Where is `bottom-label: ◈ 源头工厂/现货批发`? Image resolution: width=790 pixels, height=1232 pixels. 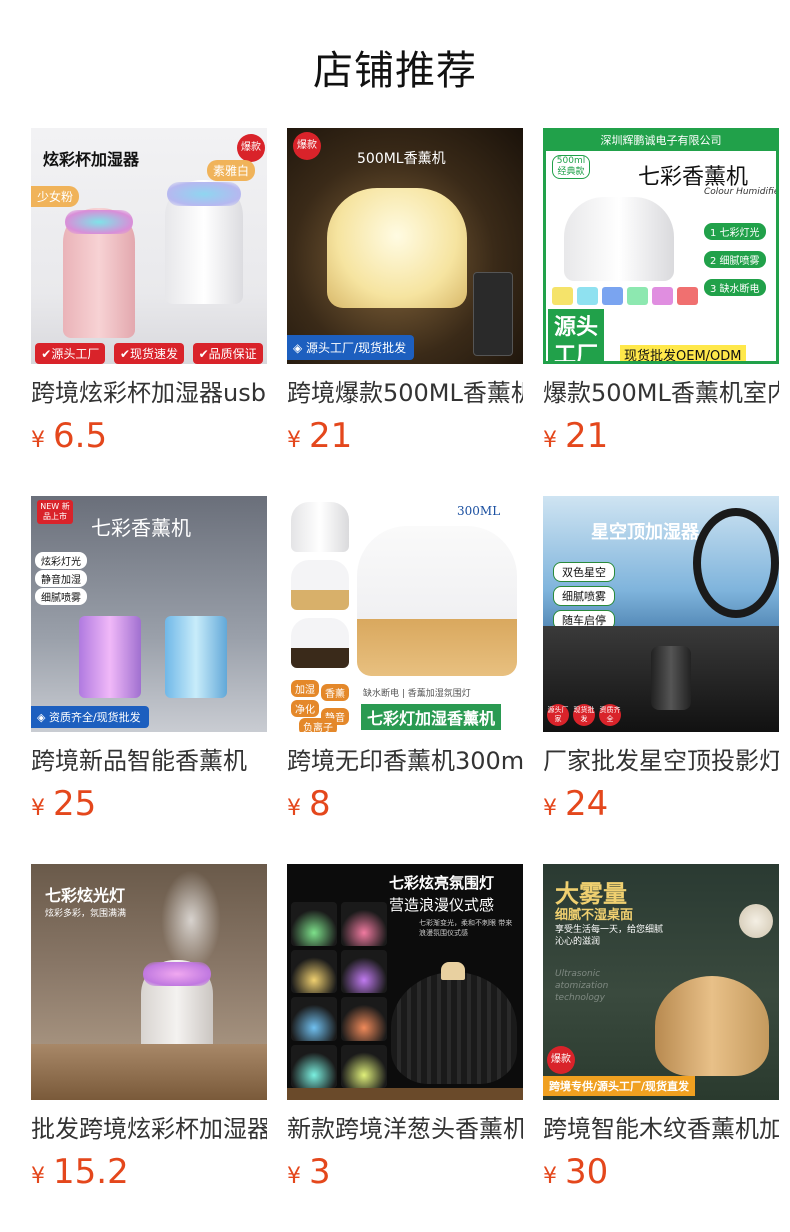
bottom-label: ◈ 源头工厂/现货批发 is located at coordinates (351, 347).